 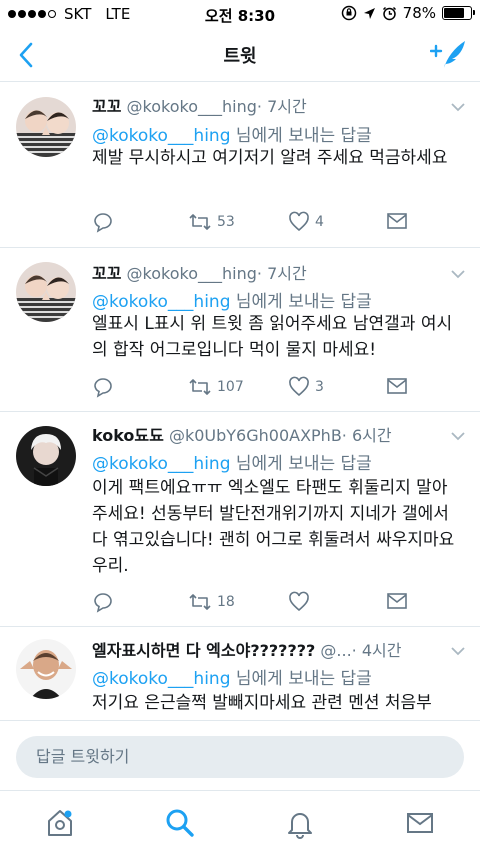 What do you see at coordinates (366, 435) in the screenshot?
I see `tweet-time: · 6시간` at bounding box center [366, 435].